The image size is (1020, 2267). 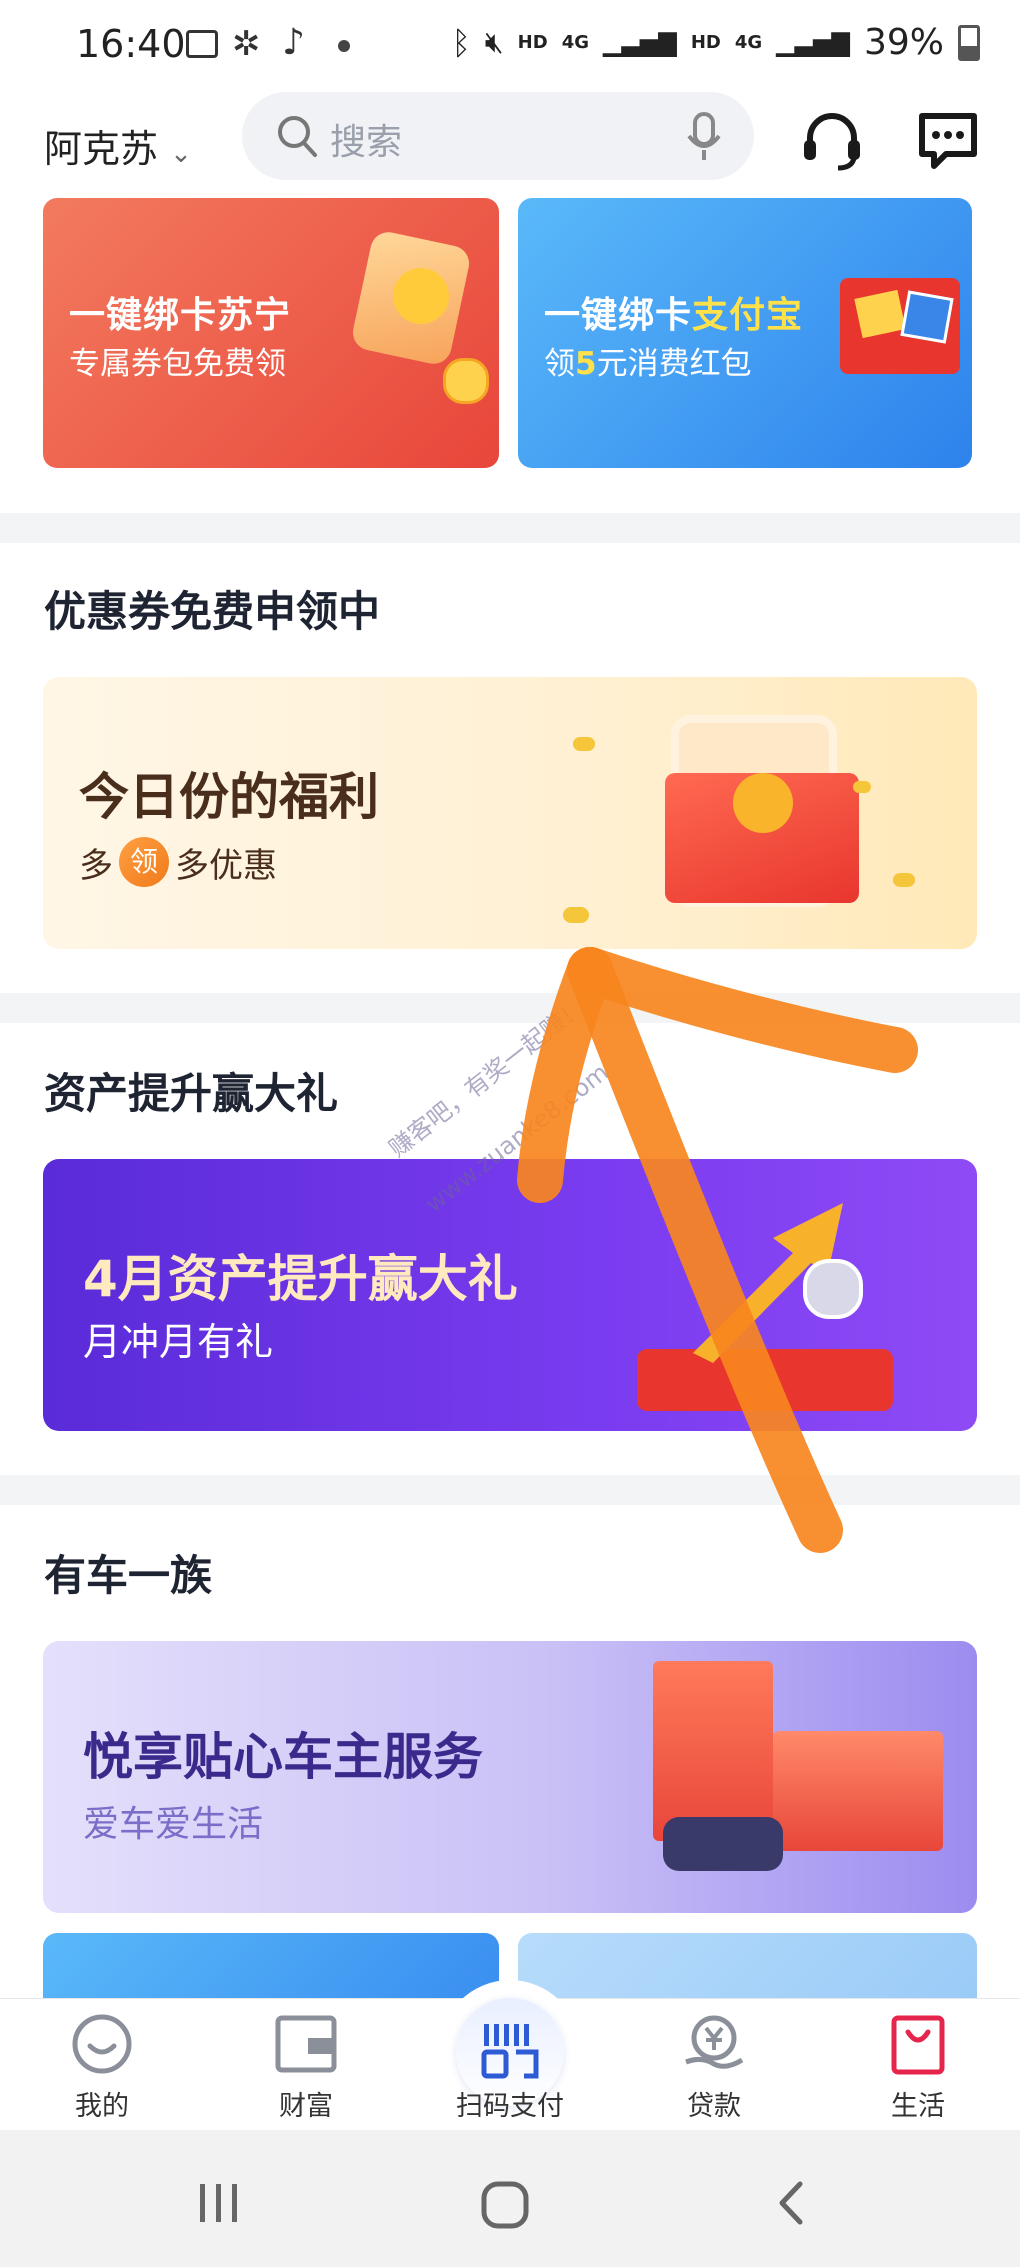 I want to click on smile-icon, so click(x=102, y=2044).